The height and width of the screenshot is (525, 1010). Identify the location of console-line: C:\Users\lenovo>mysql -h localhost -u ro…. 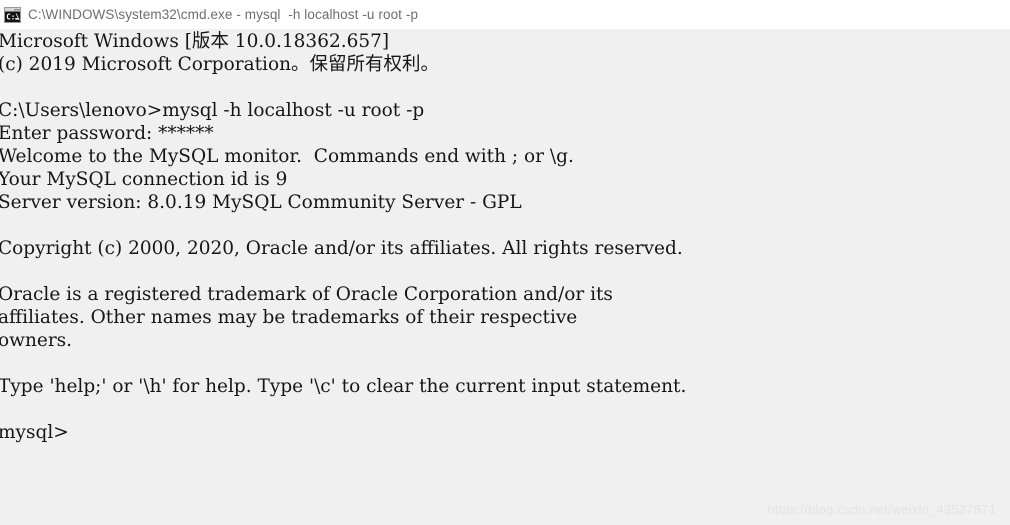
(212, 110).